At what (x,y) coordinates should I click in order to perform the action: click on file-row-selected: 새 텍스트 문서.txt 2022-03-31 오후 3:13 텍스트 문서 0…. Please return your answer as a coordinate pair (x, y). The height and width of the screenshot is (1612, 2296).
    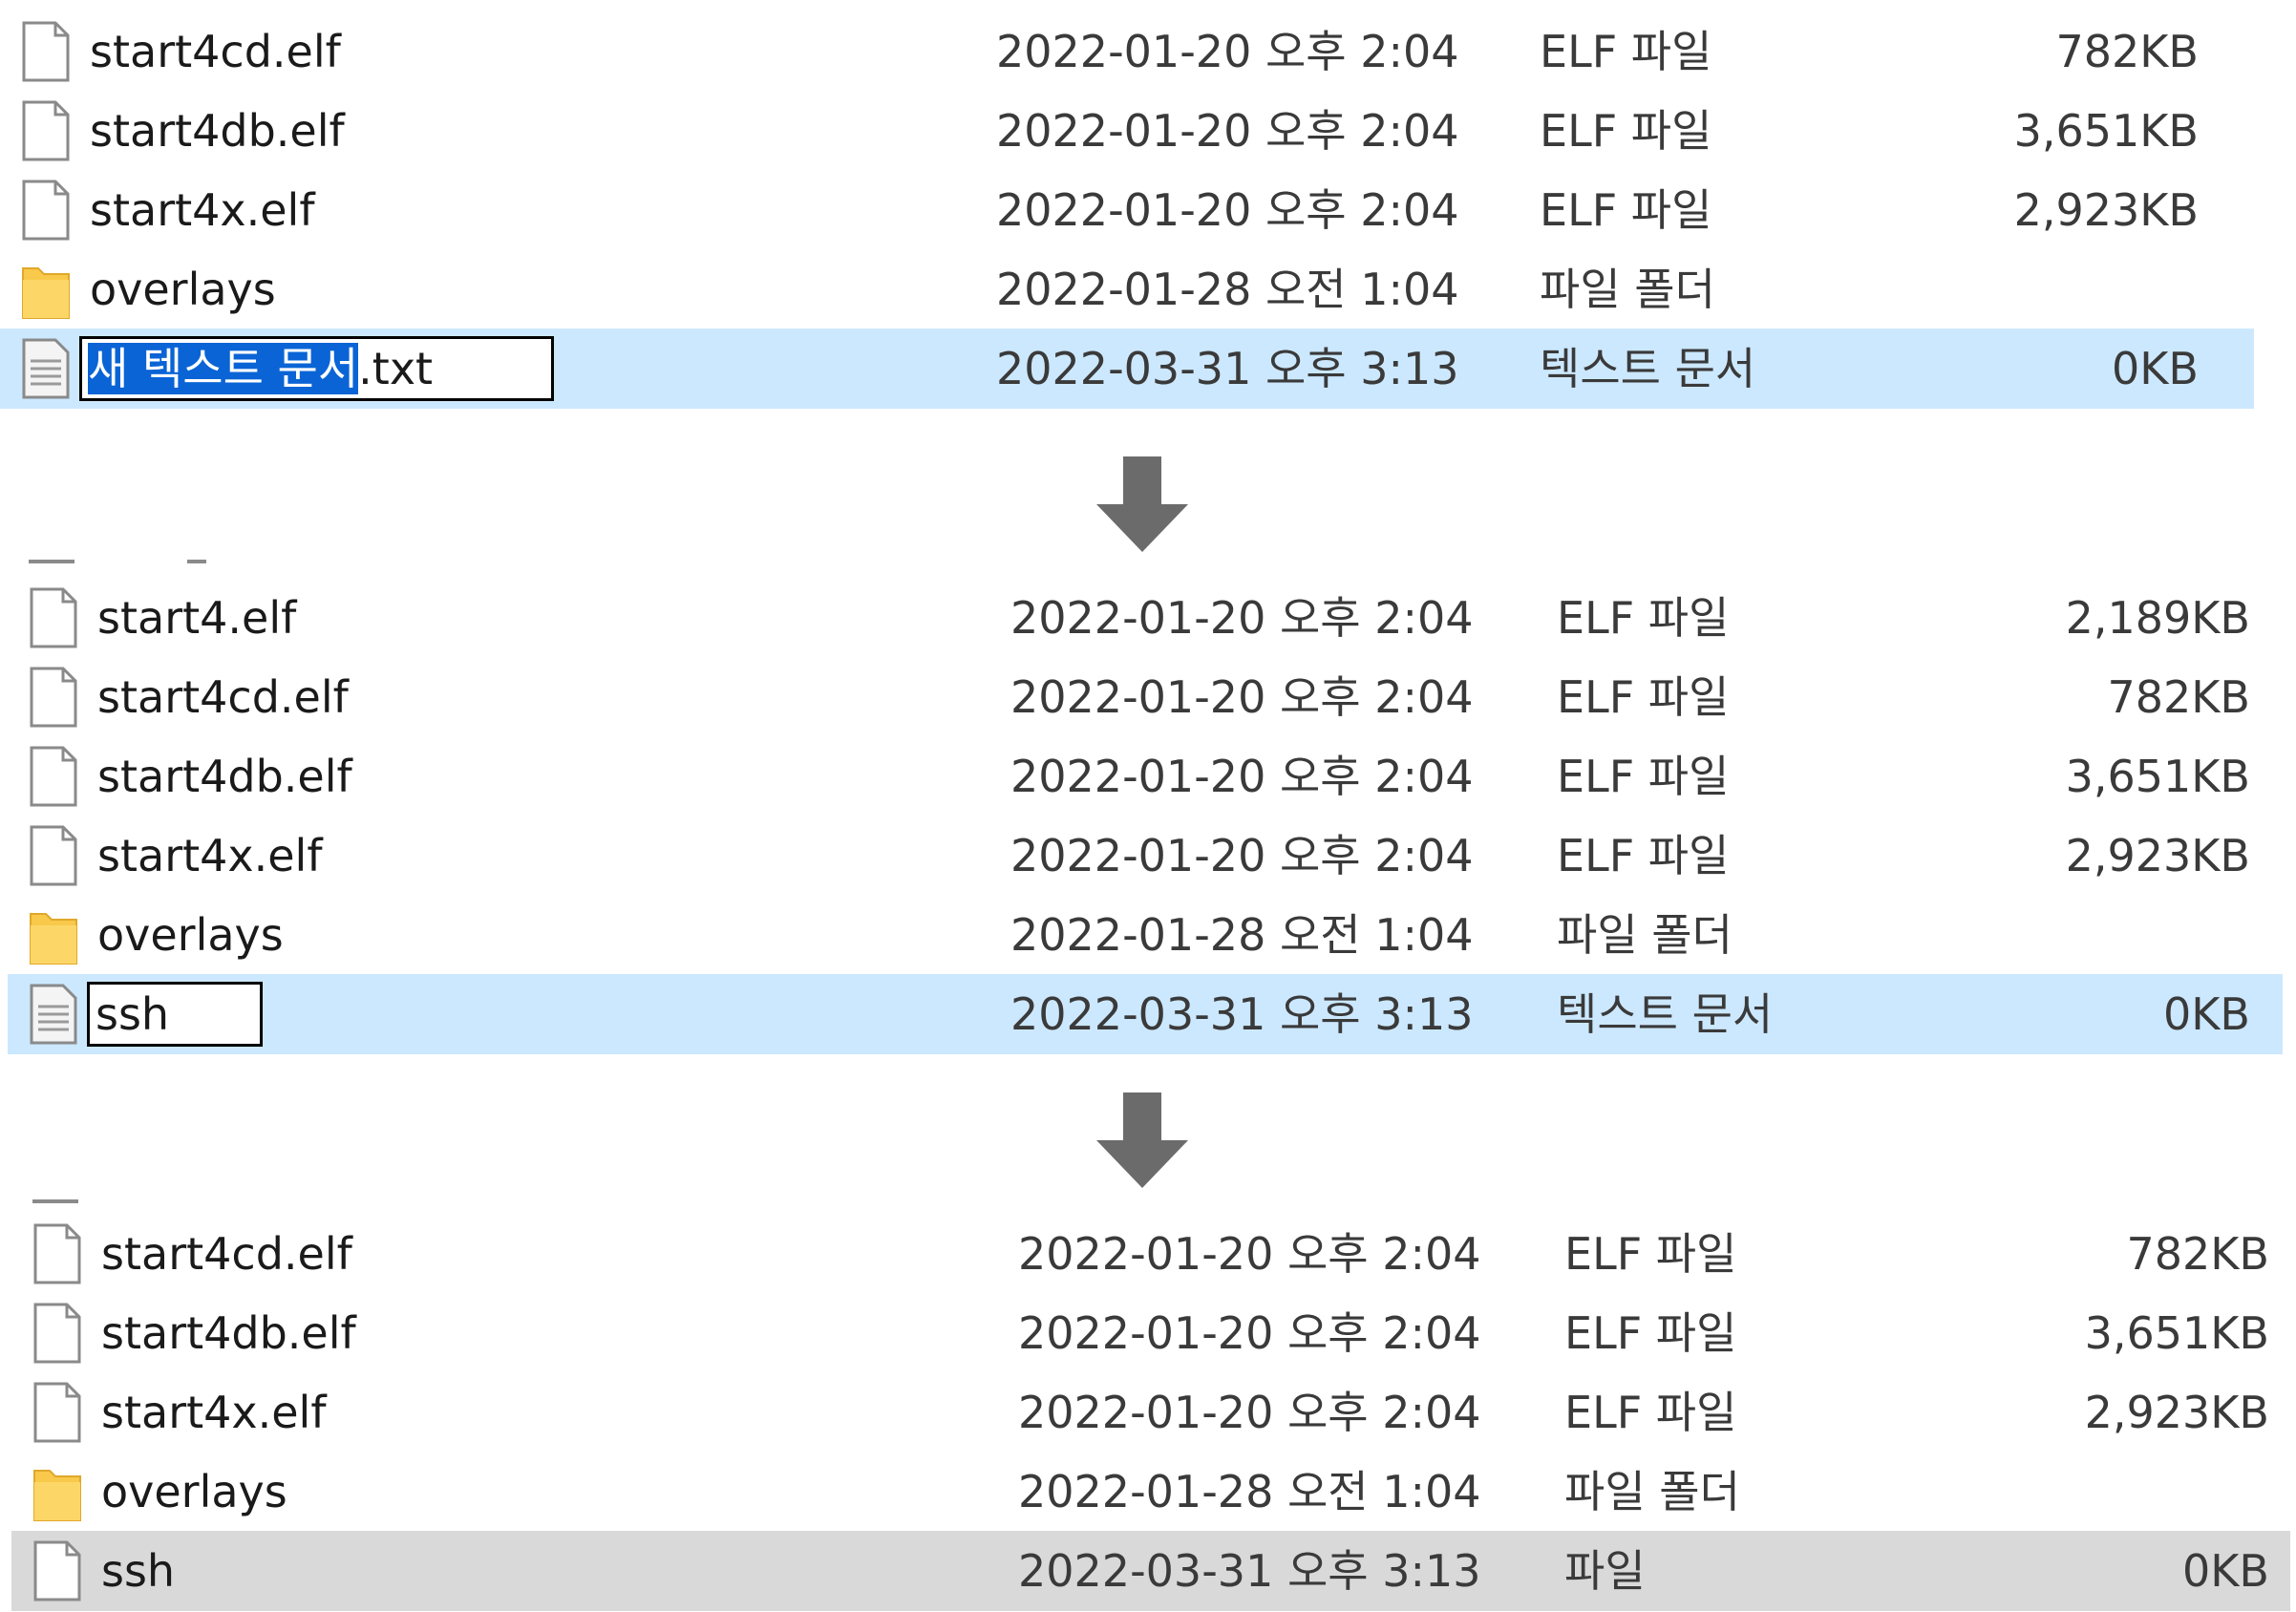
    Looking at the image, I should click on (1127, 369).